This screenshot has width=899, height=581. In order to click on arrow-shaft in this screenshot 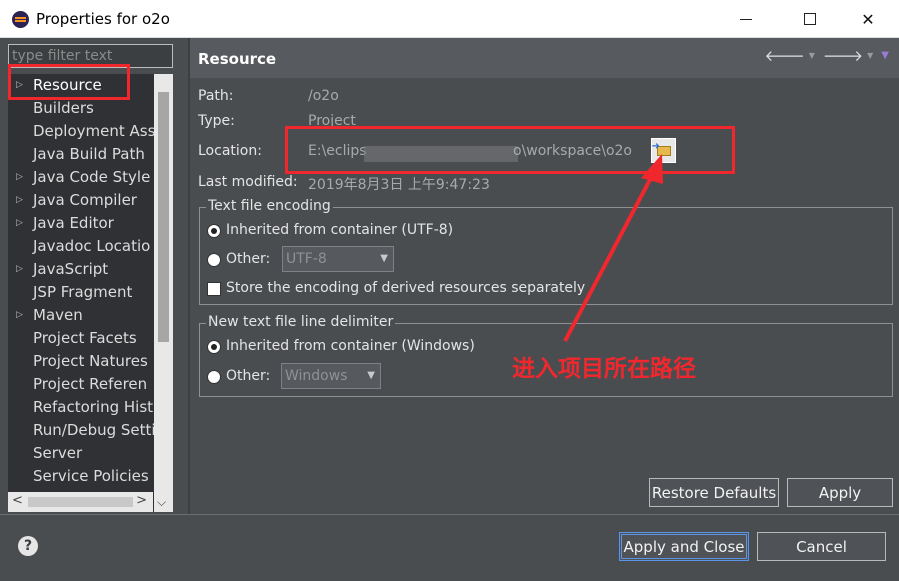, I will do `click(610, 255)`.